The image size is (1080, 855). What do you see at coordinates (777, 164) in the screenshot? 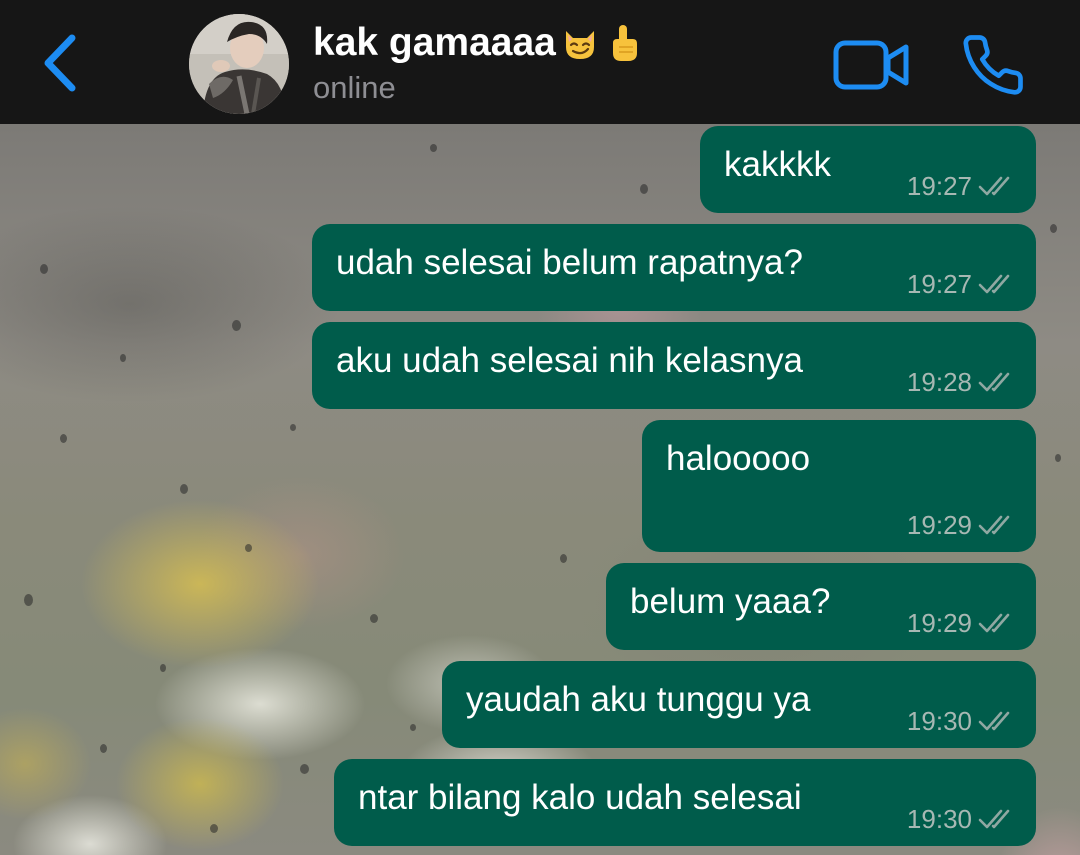
I see `message-text: kakkkk` at bounding box center [777, 164].